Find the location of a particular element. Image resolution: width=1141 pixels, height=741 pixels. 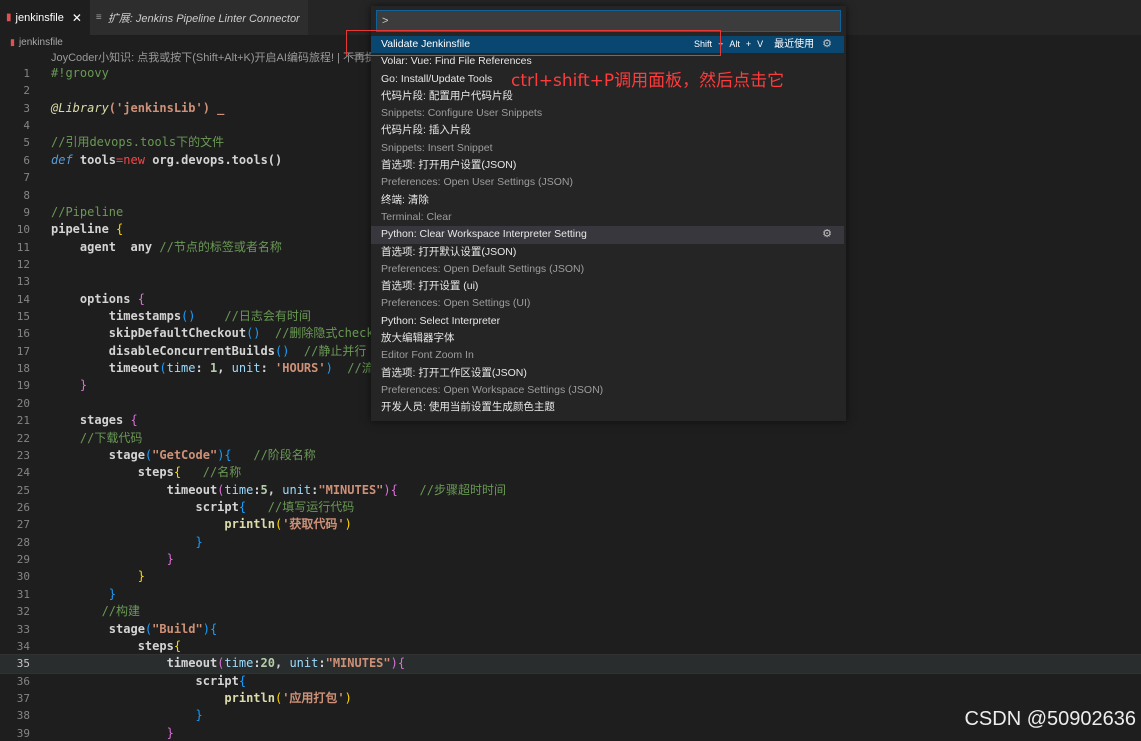

line-number: 11 is located at coordinates (23, 247).